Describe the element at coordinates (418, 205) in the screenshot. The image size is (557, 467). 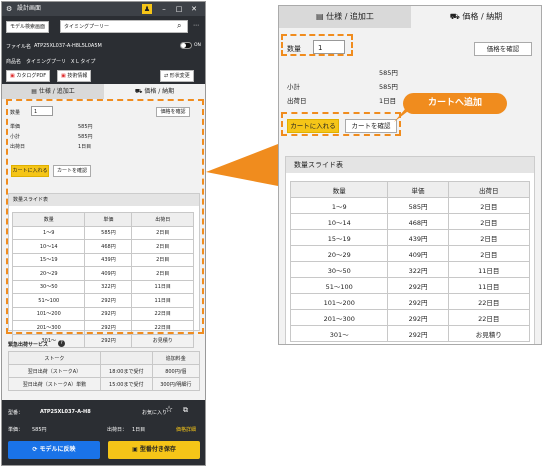
I see `table-cell: 585円` at that location.